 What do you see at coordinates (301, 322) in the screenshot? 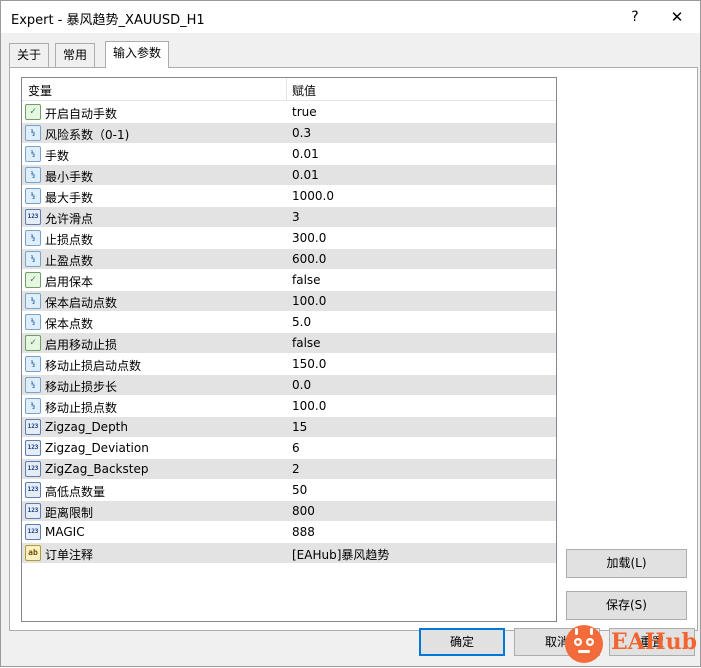
I see `parameter-value: 5.0` at bounding box center [301, 322].